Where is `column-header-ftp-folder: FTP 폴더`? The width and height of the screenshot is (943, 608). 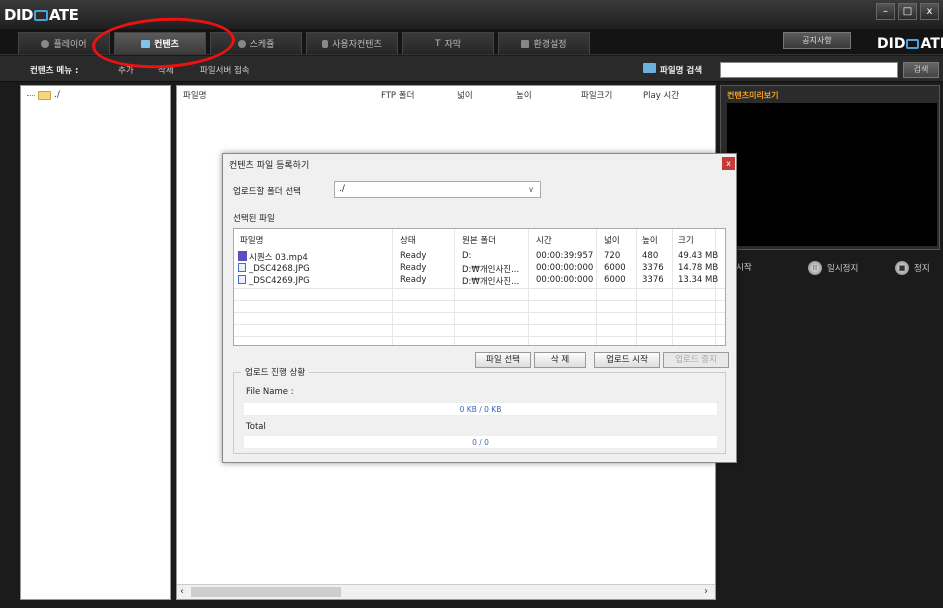 column-header-ftp-folder: FTP 폴더 is located at coordinates (397, 95).